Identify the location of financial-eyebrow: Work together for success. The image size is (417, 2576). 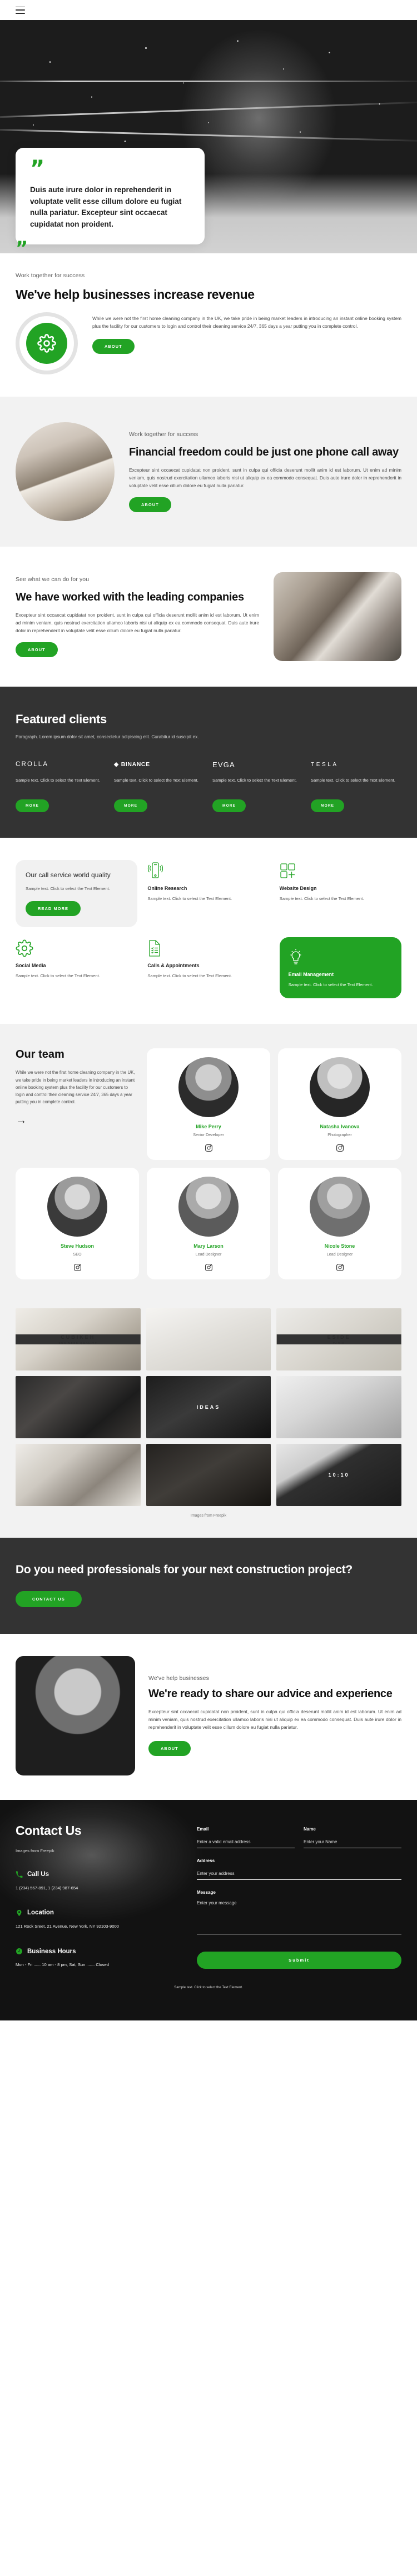
(163, 434).